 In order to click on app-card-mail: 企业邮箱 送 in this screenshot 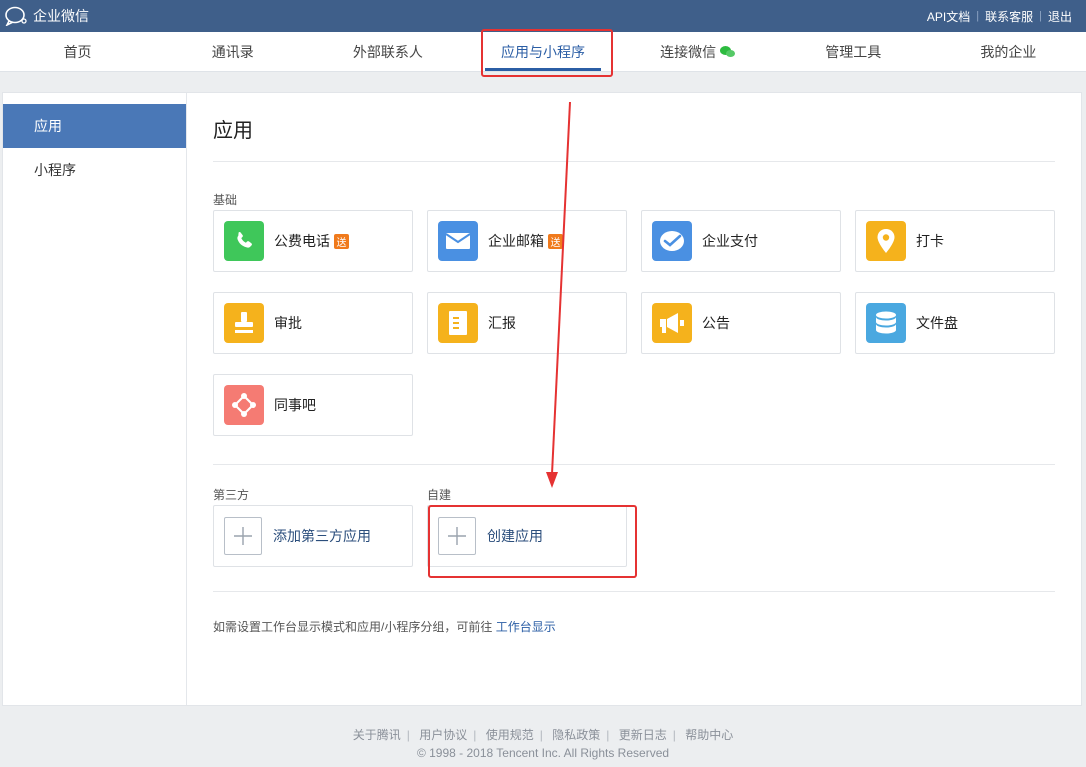, I will do `click(527, 241)`.